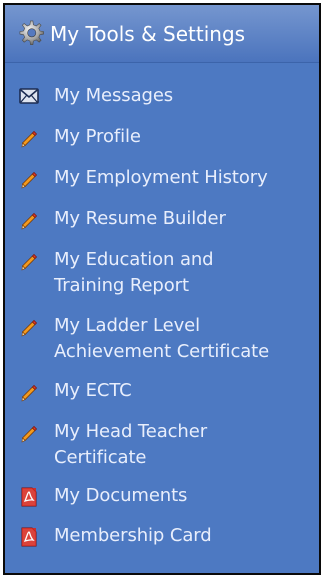 This screenshot has width=326, height=580. What do you see at coordinates (162, 391) in the screenshot?
I see `menu-item-my-ectc: My ECTC` at bounding box center [162, 391].